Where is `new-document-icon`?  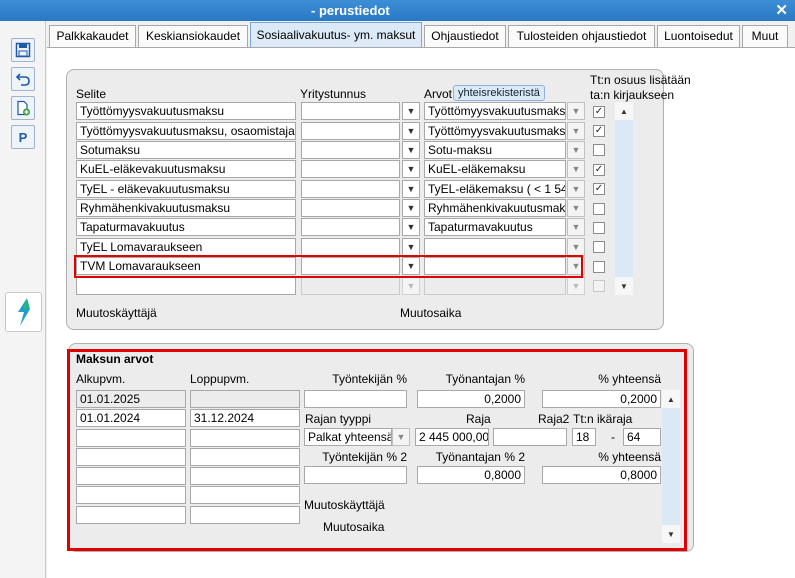
new-document-icon is located at coordinates (23, 108).